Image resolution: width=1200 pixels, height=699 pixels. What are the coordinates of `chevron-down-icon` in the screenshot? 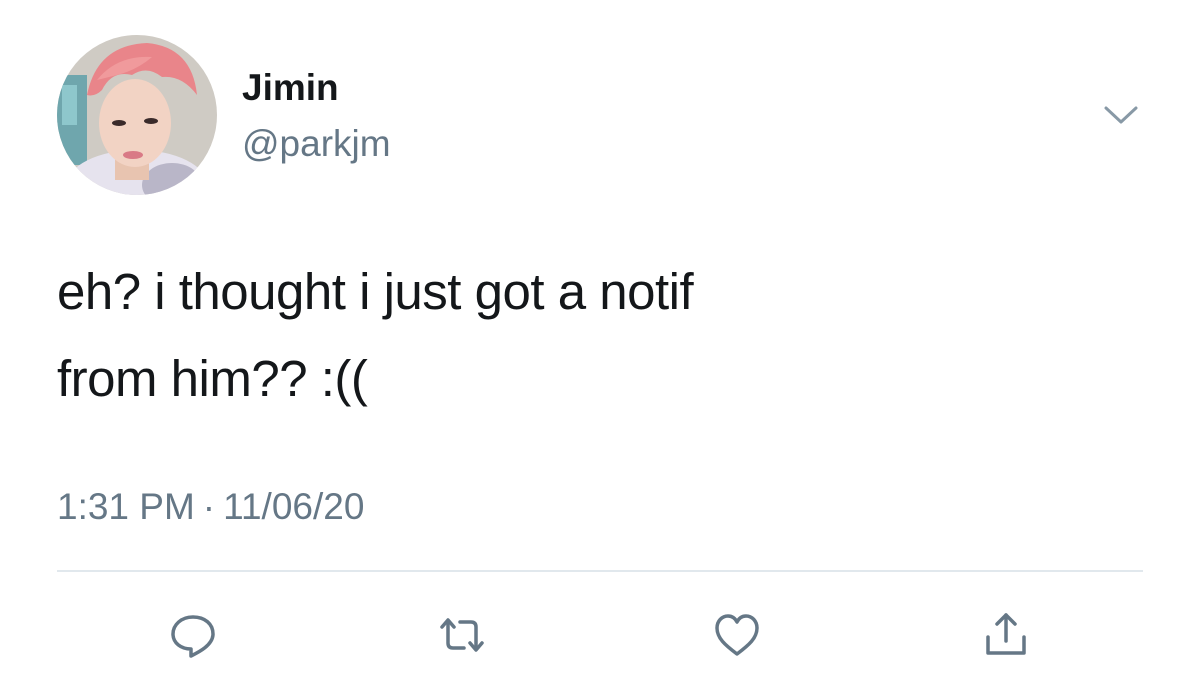 It's located at (1121, 115).